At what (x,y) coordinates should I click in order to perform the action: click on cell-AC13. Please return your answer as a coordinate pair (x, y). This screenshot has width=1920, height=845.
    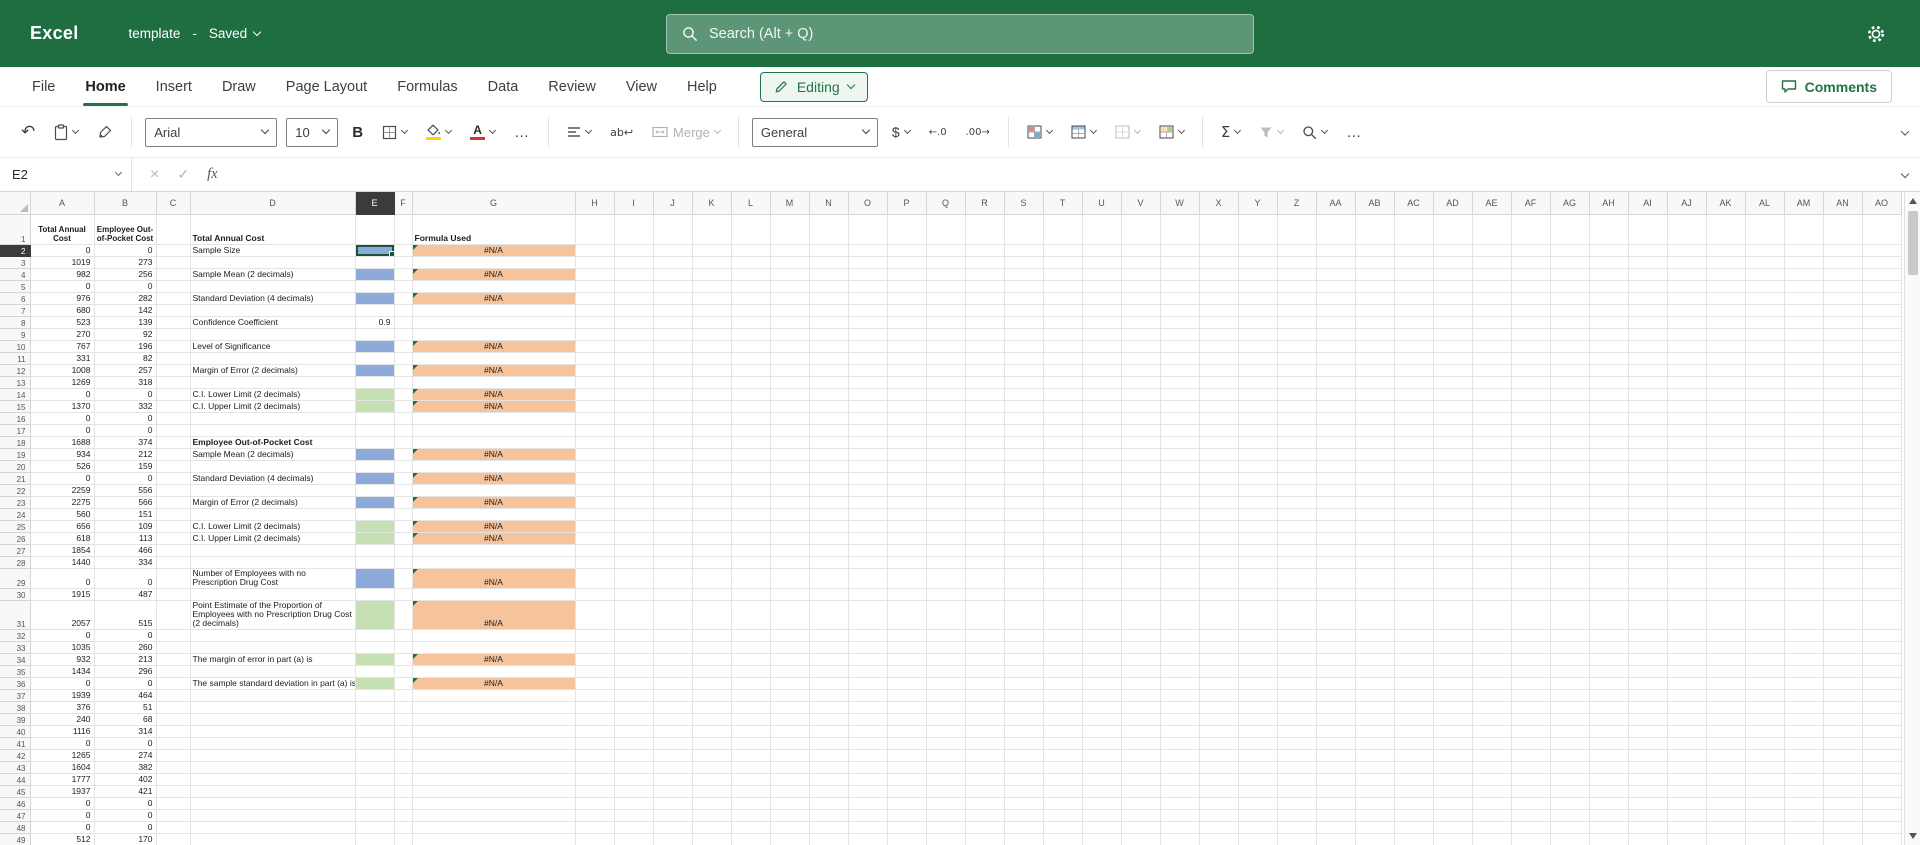
    Looking at the image, I should click on (1414, 382).